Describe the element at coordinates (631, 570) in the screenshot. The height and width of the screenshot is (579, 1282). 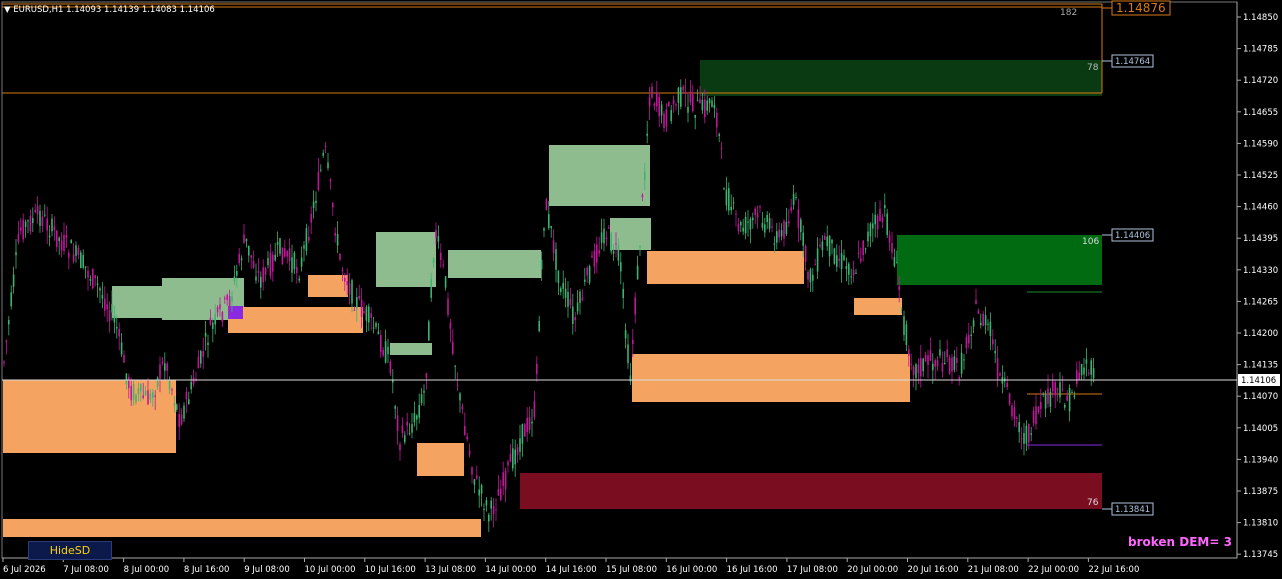
I see `time-axis-label: 15 Jul 08:00` at that location.